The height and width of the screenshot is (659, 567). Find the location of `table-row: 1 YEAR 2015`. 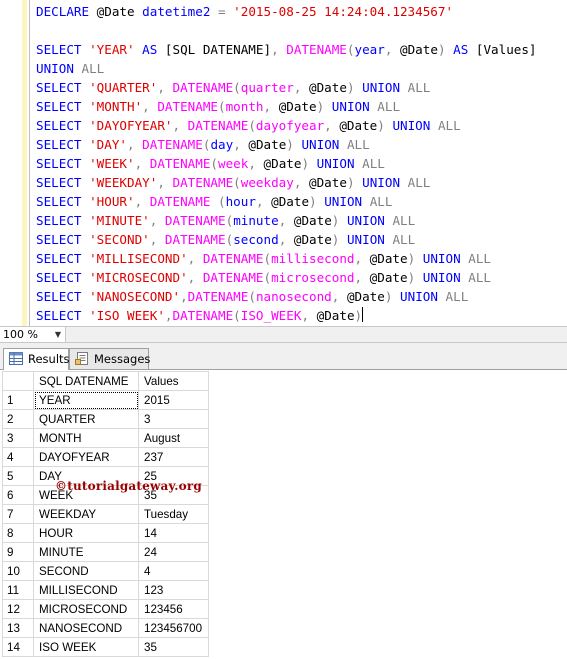

table-row: 1 YEAR 2015 is located at coordinates (105, 400).